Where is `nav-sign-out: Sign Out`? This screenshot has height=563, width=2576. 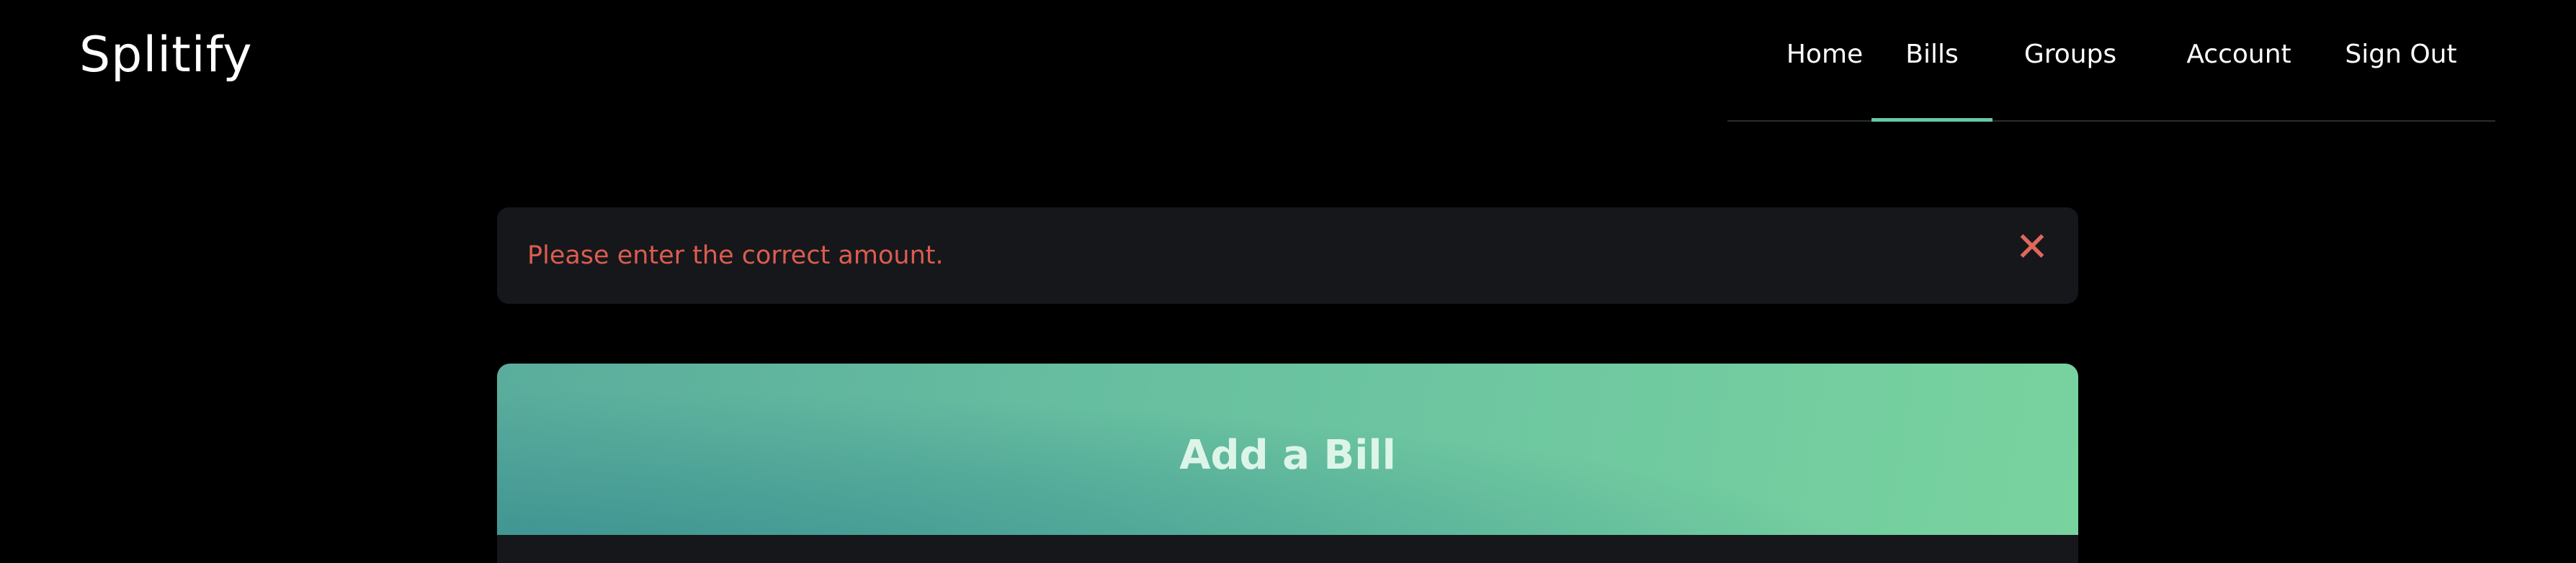 nav-sign-out: Sign Out is located at coordinates (2401, 78).